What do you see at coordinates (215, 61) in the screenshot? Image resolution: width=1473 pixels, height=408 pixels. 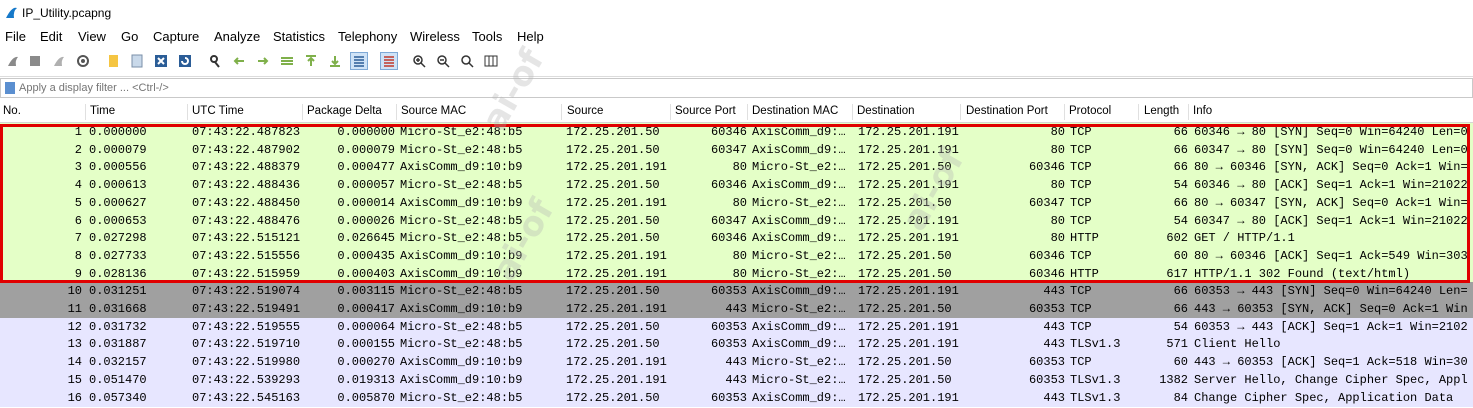 I see `find-packet-icon` at bounding box center [215, 61].